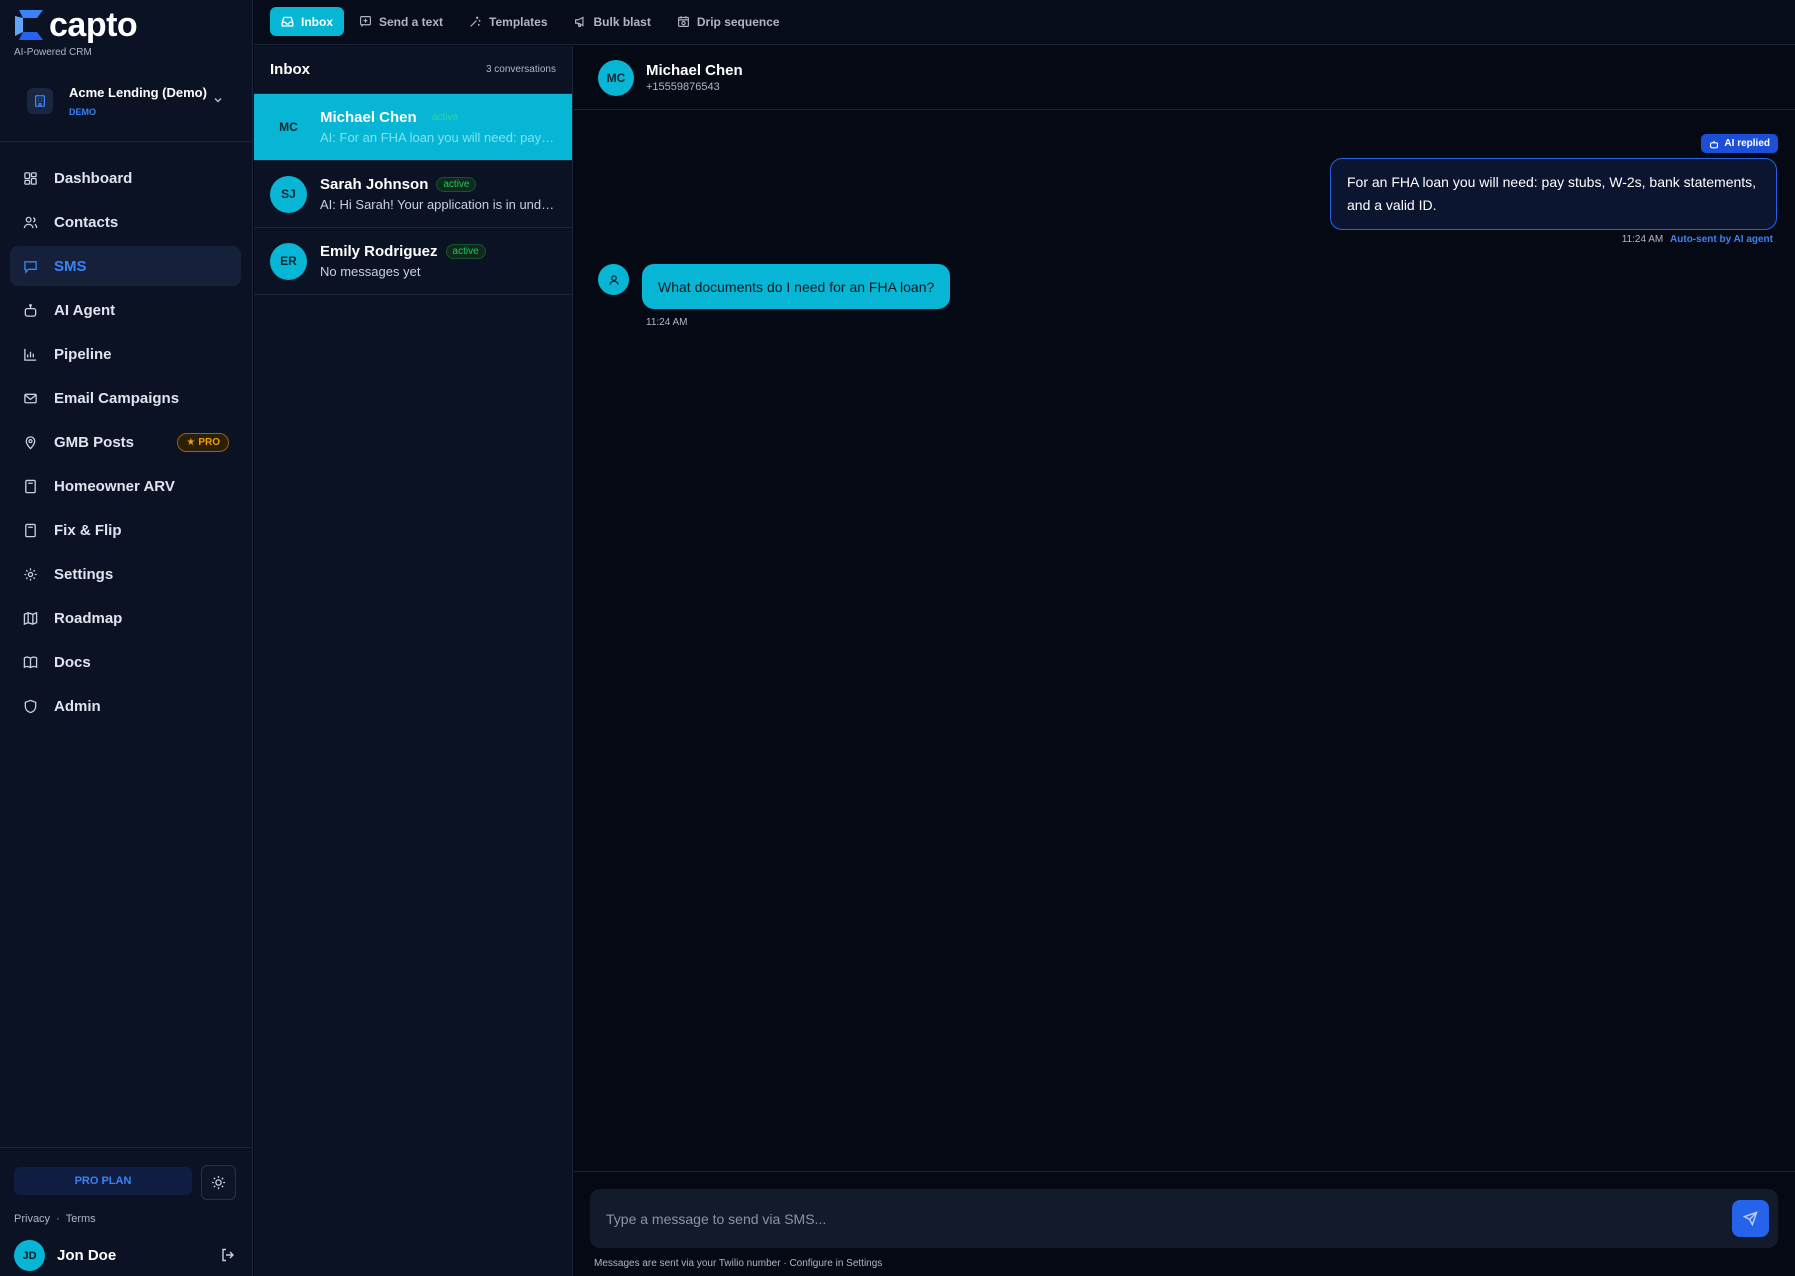  I want to click on pro-plan-button: PRO PLAN, so click(103, 1181).